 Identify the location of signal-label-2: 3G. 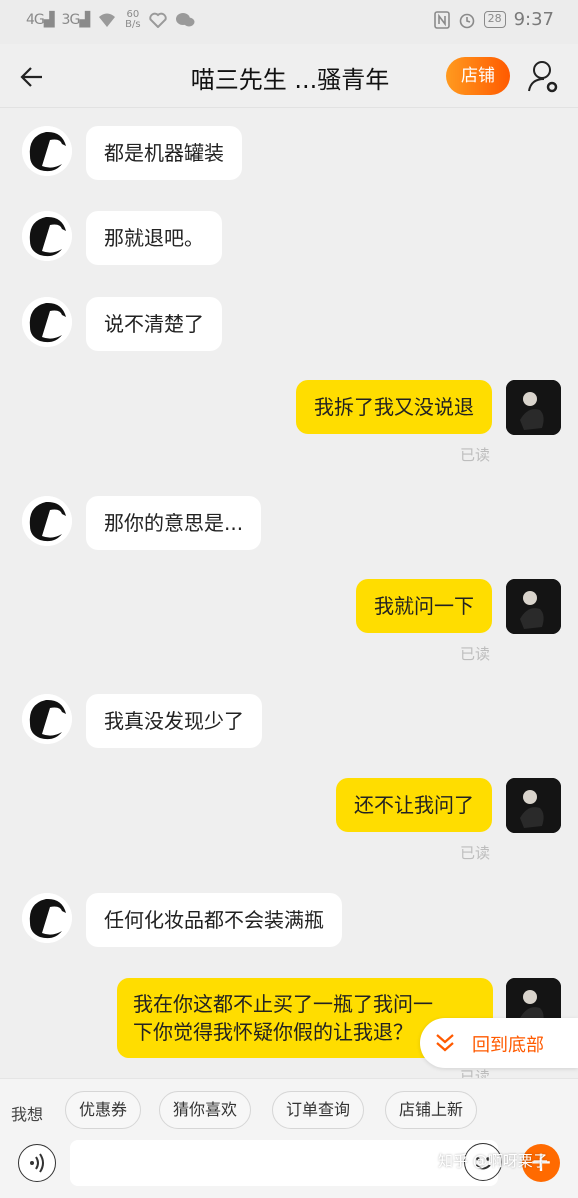
(71, 20).